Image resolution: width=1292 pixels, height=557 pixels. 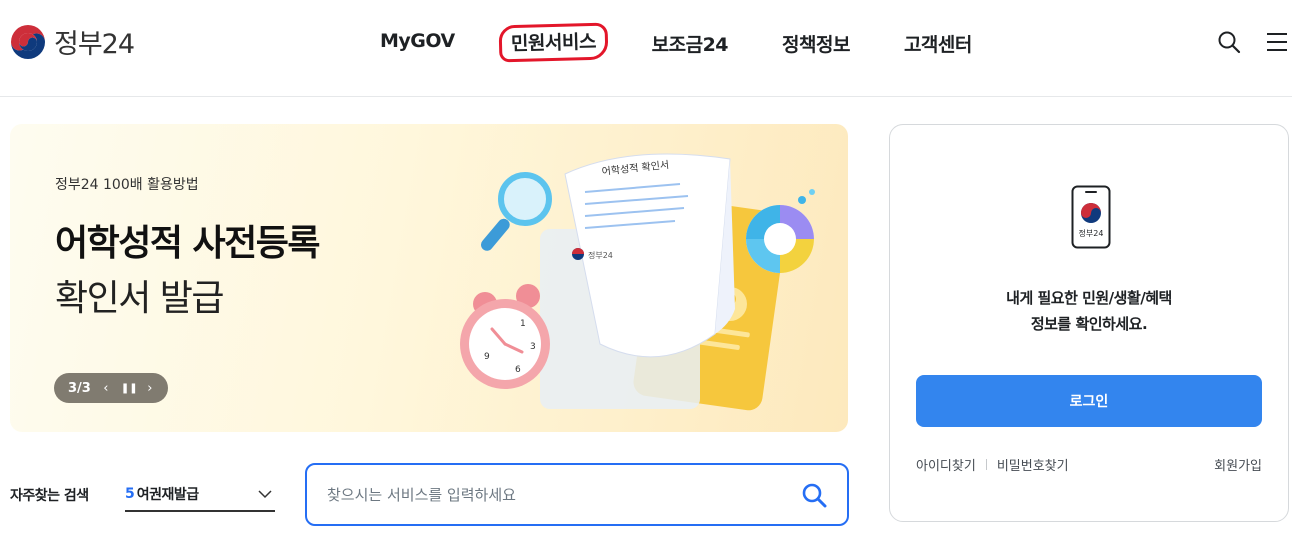 What do you see at coordinates (1089, 311) in the screenshot?
I see `login-message: 내게 필요한 민원/생활/혜택 정보를 확인하세요.` at bounding box center [1089, 311].